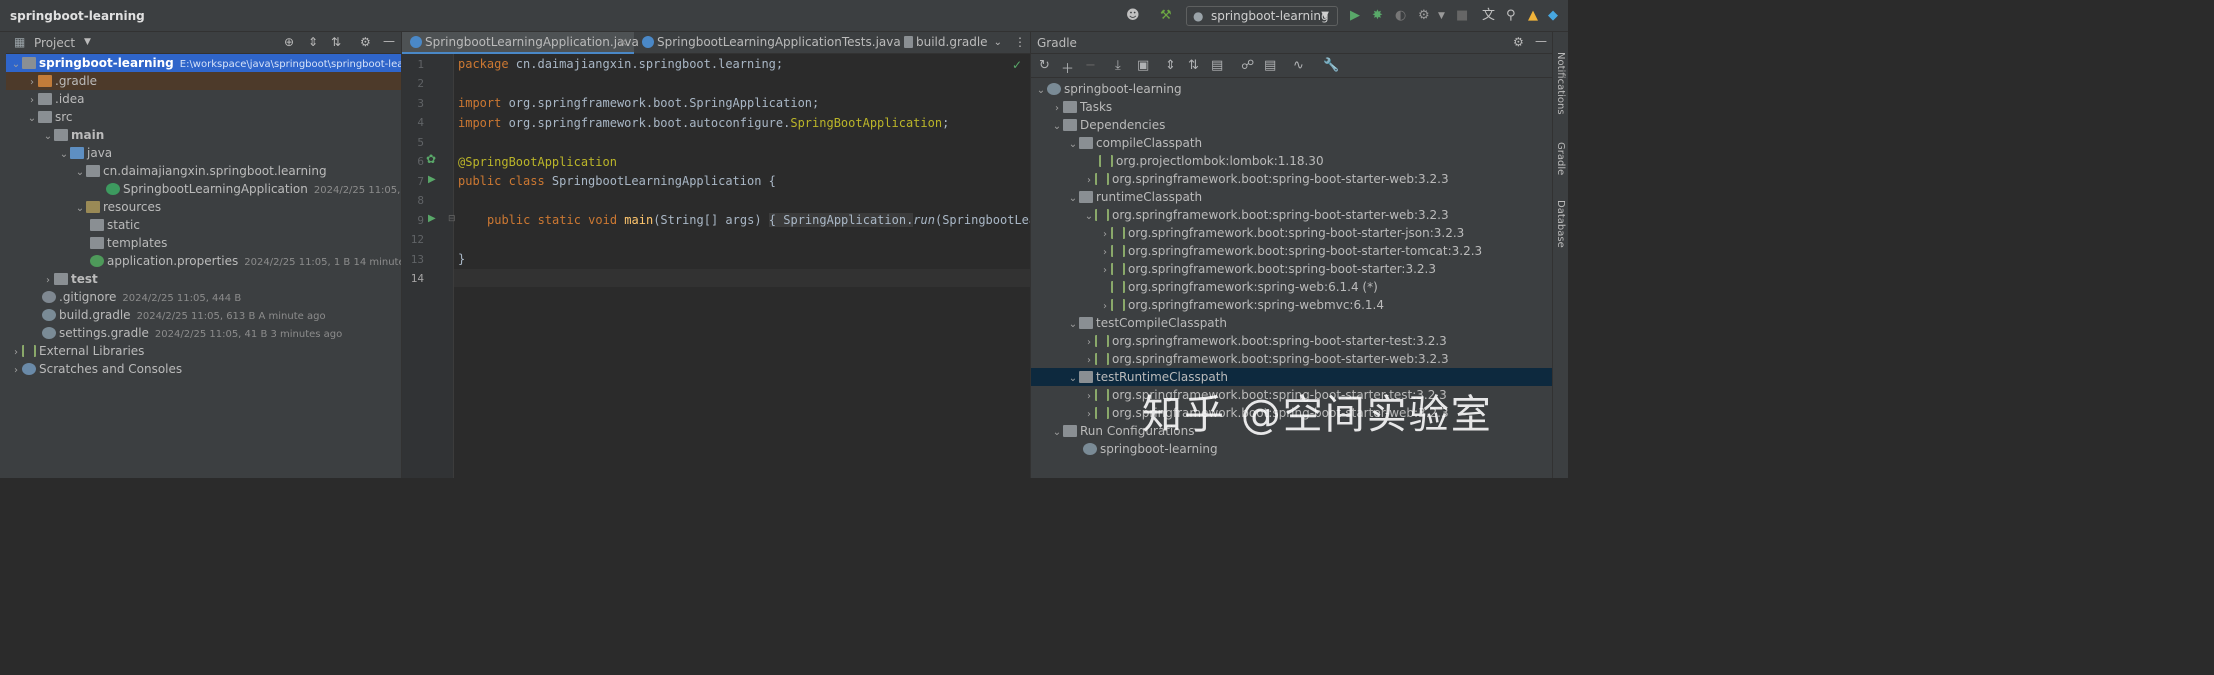 The width and height of the screenshot is (2214, 675). What do you see at coordinates (94, 369) in the screenshot?
I see `tree-item-scratches: › Scratches and Consoles` at bounding box center [94, 369].